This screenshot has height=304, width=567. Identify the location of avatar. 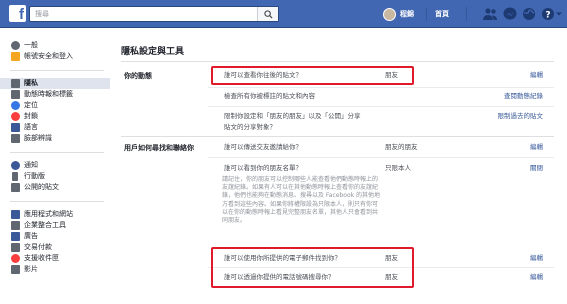
(389, 14).